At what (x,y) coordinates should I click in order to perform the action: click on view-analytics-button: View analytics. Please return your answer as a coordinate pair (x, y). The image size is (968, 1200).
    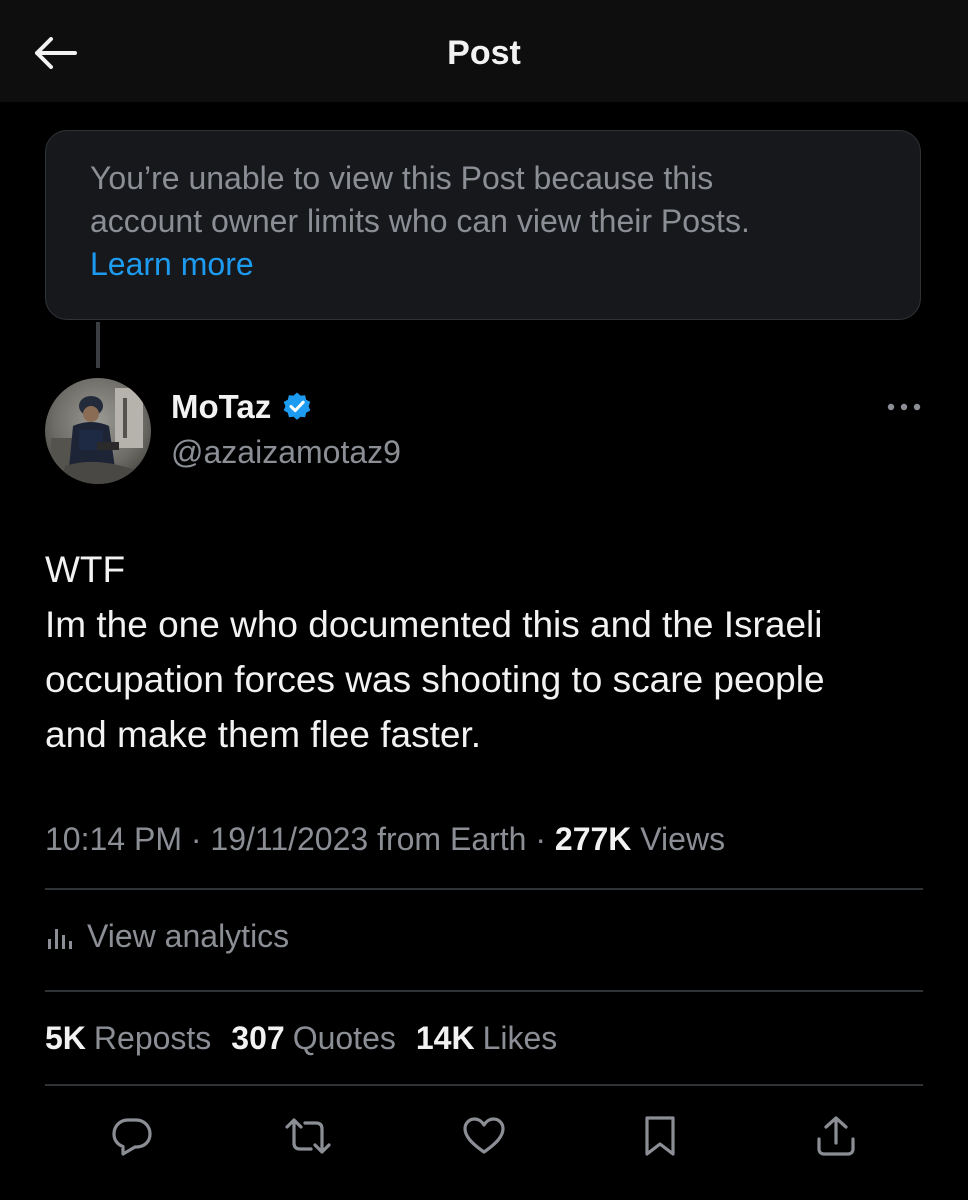
    Looking at the image, I should click on (167, 936).